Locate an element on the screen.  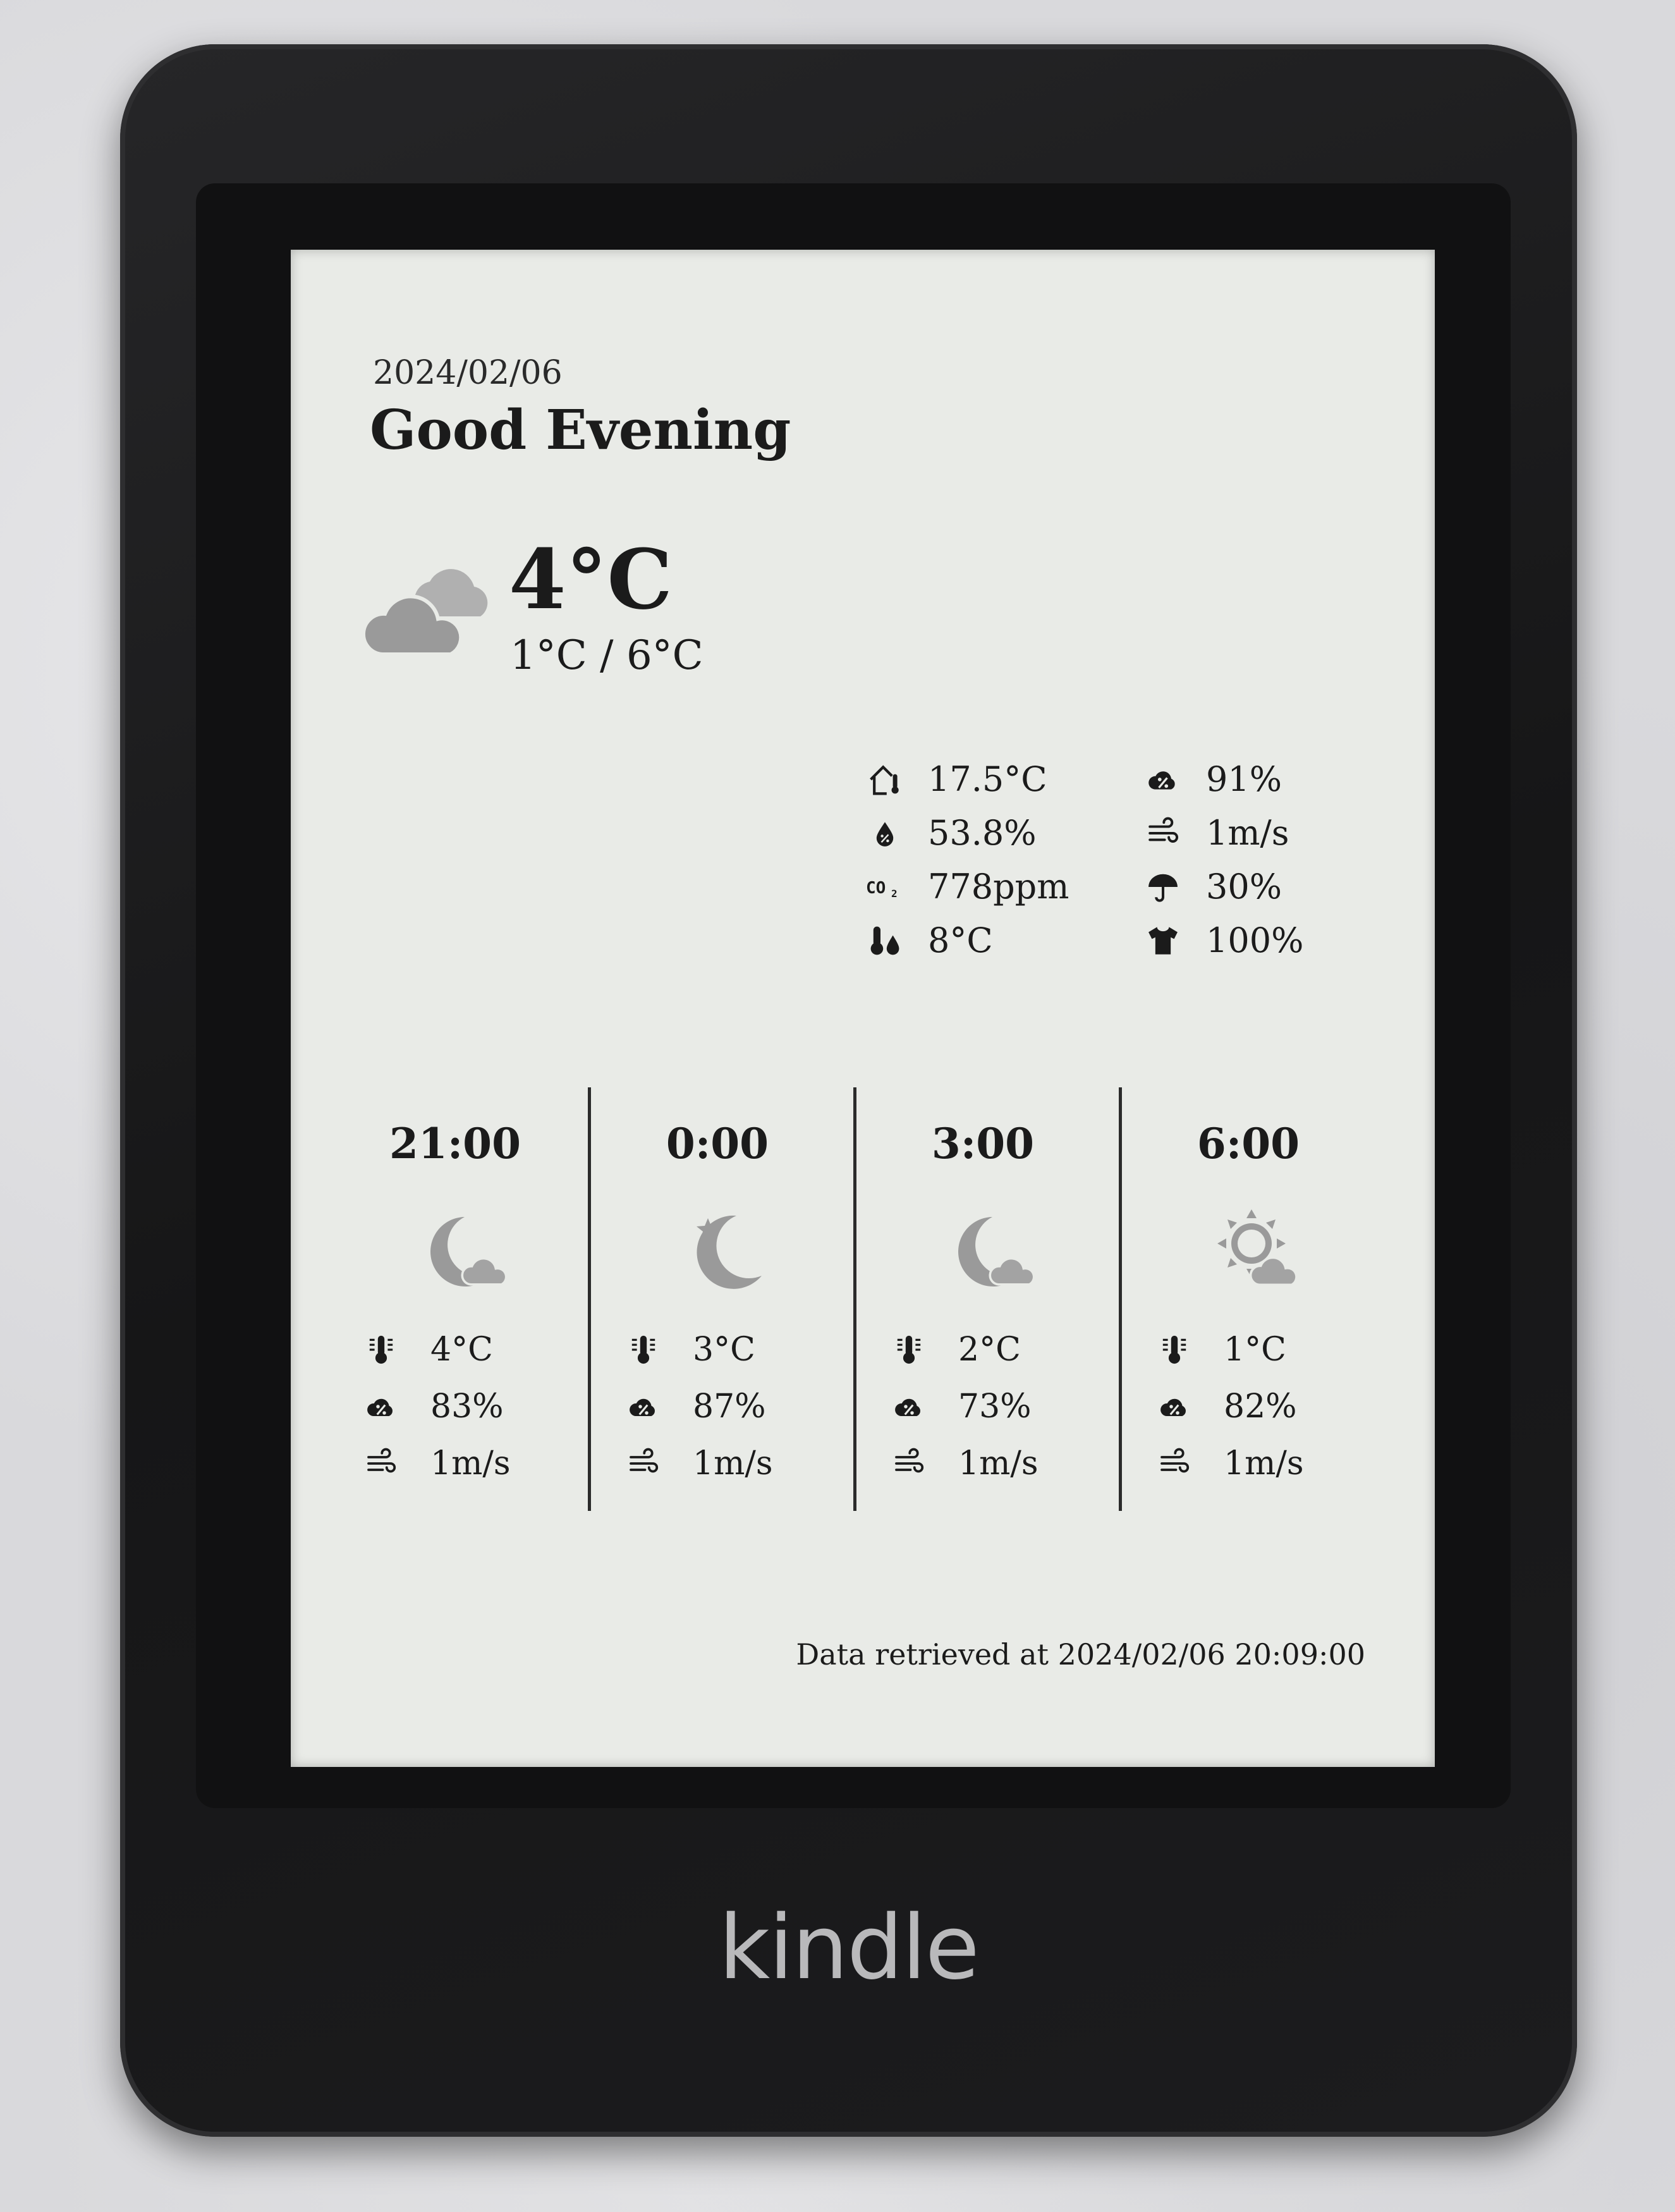
wind-row: 1m/s is located at coordinates (1223, 833).